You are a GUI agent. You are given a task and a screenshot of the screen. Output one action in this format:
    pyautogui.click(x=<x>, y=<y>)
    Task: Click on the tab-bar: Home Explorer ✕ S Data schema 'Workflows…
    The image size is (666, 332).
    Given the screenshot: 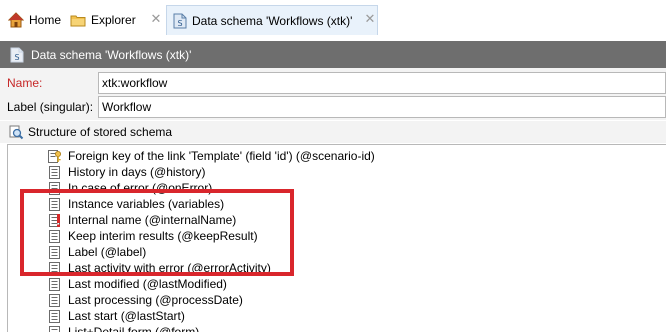 What is the action you would take?
    pyautogui.click(x=333, y=20)
    